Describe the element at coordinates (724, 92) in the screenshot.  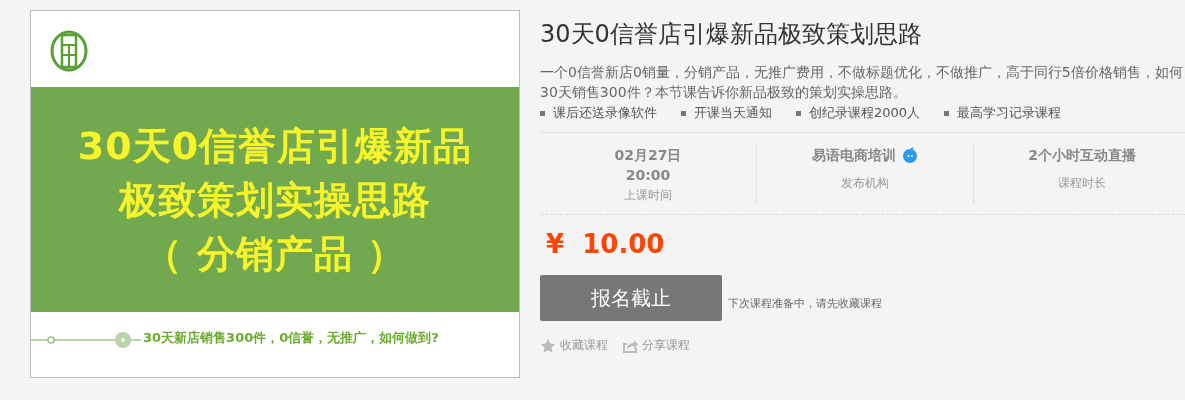
I see `description-line: 30天销售300件？本节课告诉你新品极致的策划实操思路。` at that location.